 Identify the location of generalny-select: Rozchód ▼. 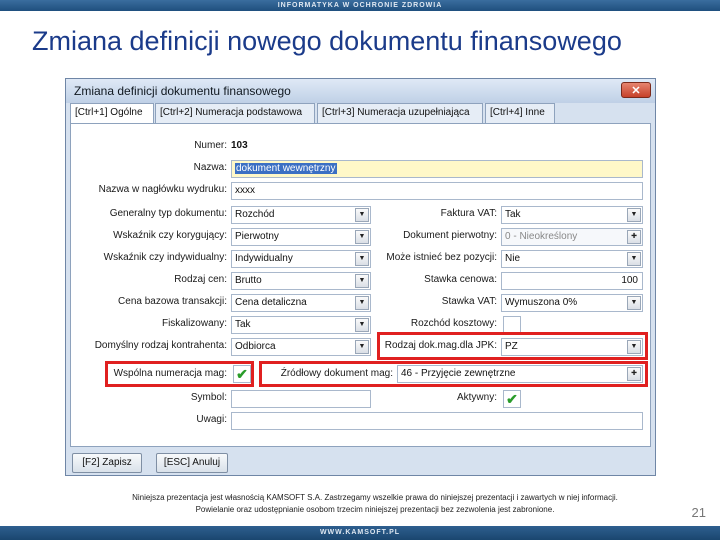
(301, 215).